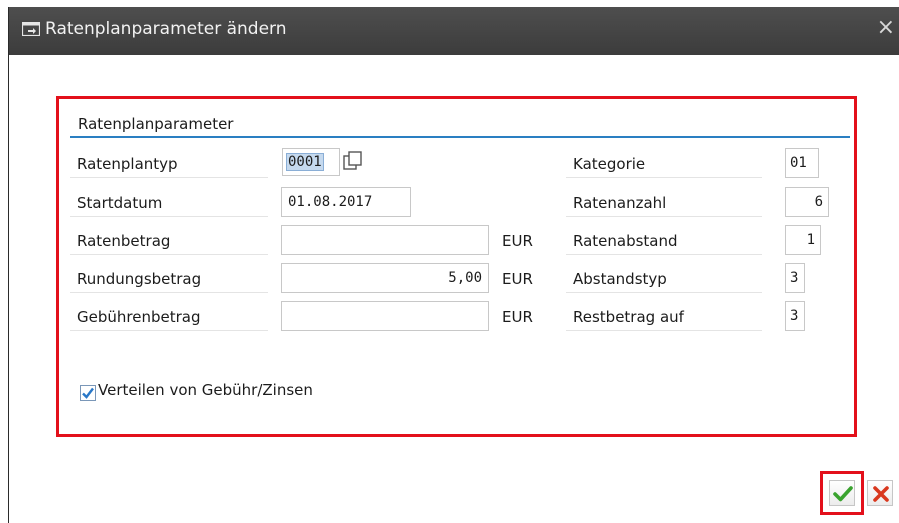 This screenshot has width=899, height=523. I want to click on dialog-window-icon, so click(31, 29).